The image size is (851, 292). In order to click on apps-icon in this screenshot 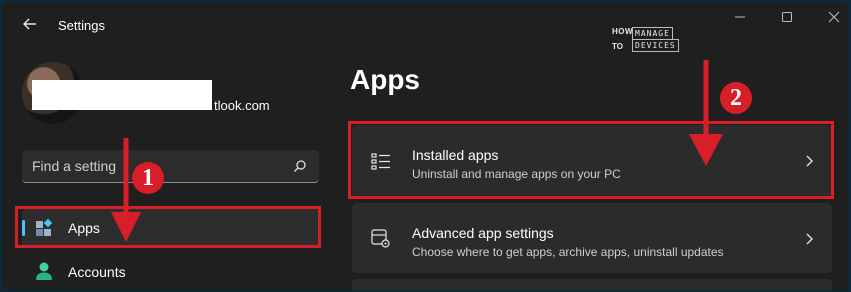, I will do `click(44, 227)`.